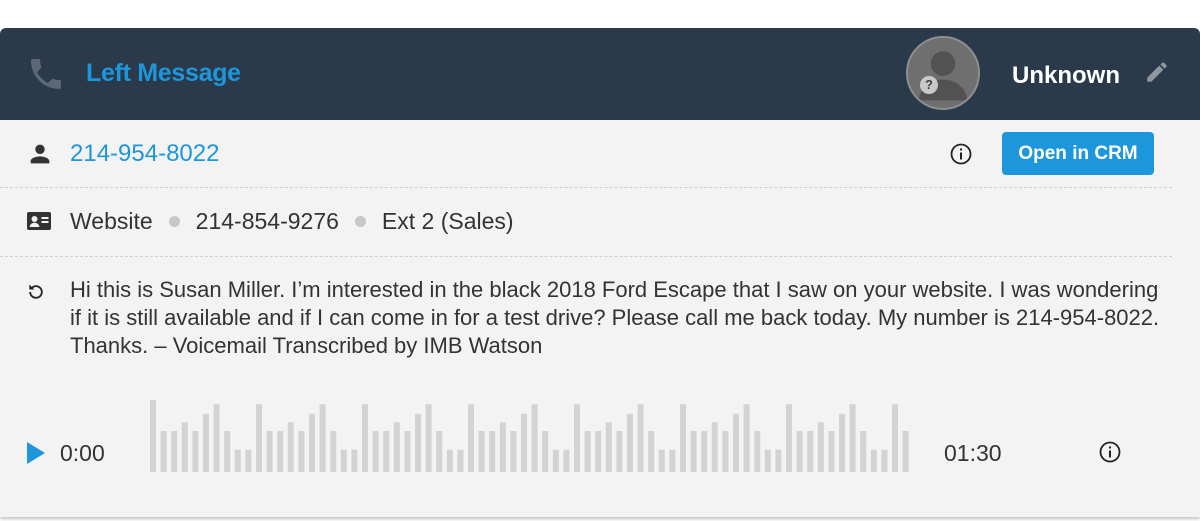 Image resolution: width=1200 pixels, height=521 pixels. Describe the element at coordinates (144, 154) in the screenshot. I see `caller-phone-link: 214-954-8022` at that location.